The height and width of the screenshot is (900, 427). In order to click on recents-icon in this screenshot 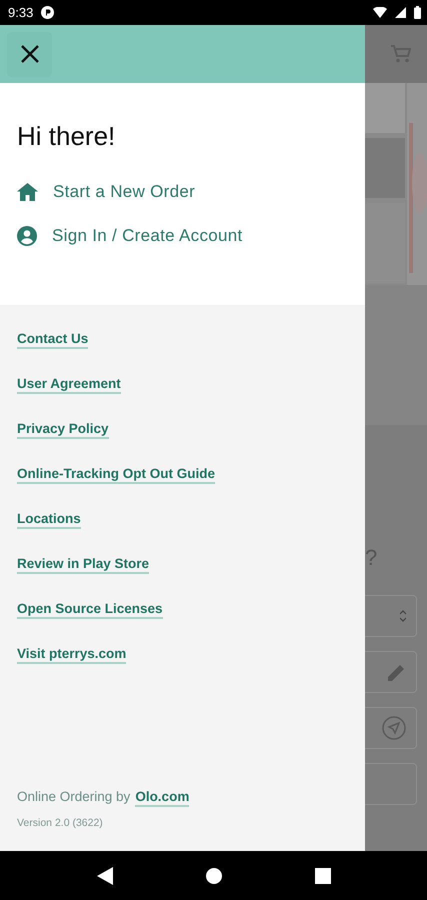, I will do `click(322, 876)`.